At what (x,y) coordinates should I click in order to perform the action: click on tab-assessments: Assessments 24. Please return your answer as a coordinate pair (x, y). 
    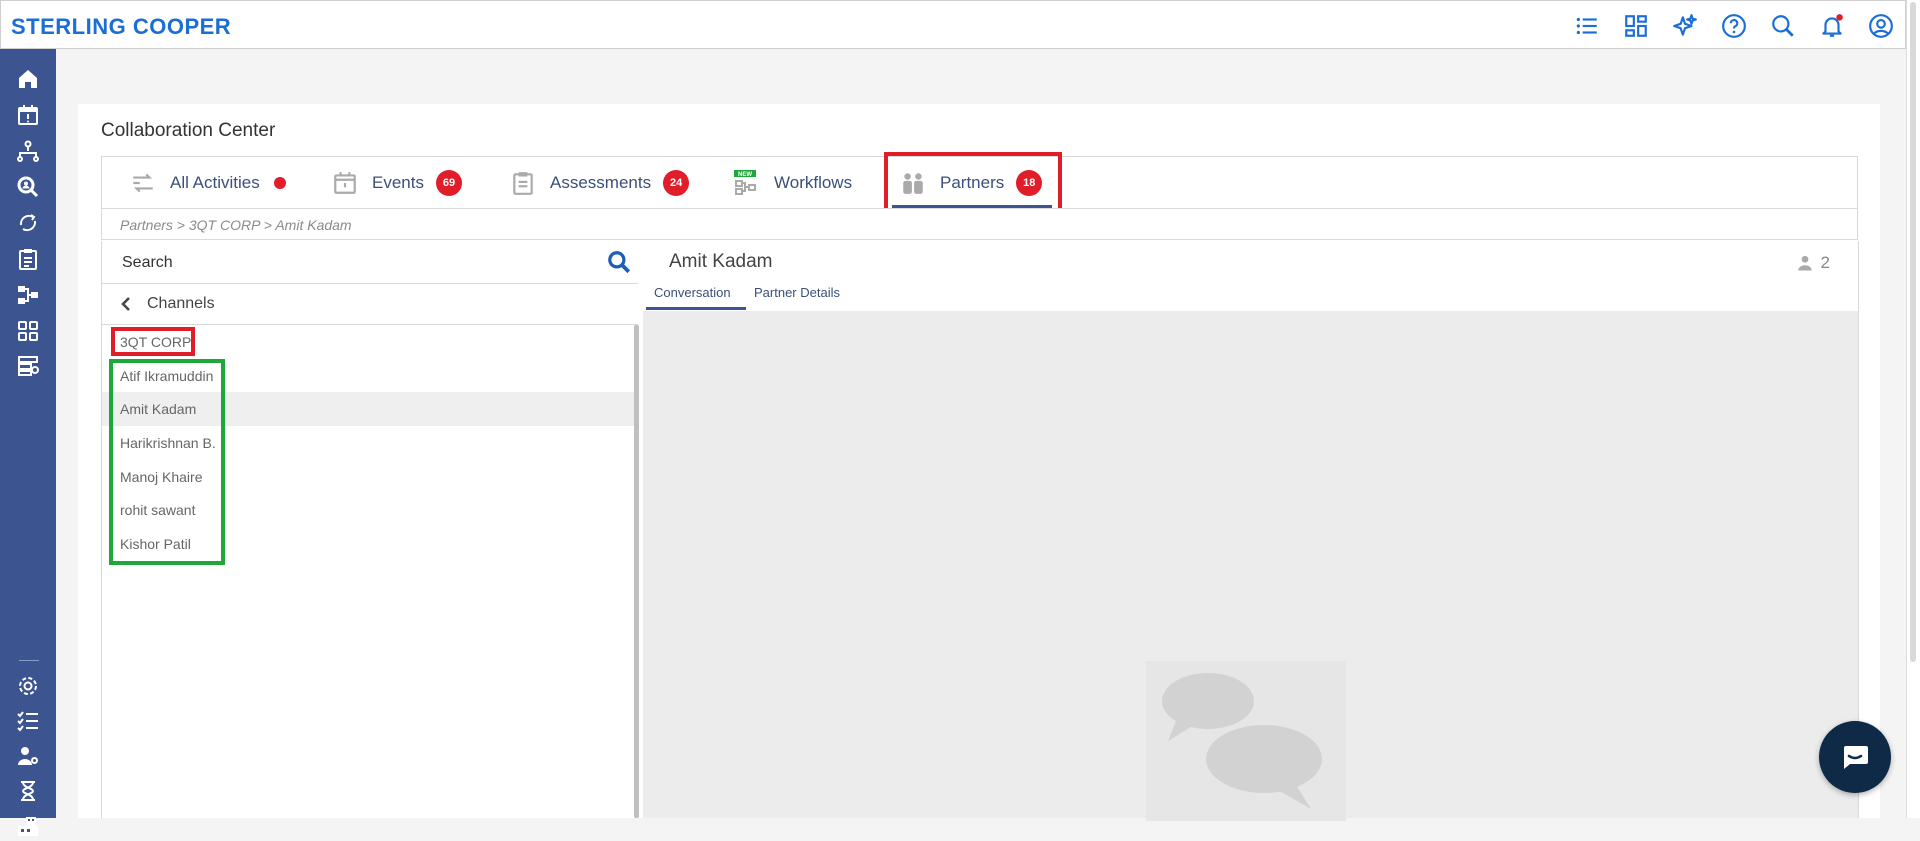
    Looking at the image, I should click on (600, 183).